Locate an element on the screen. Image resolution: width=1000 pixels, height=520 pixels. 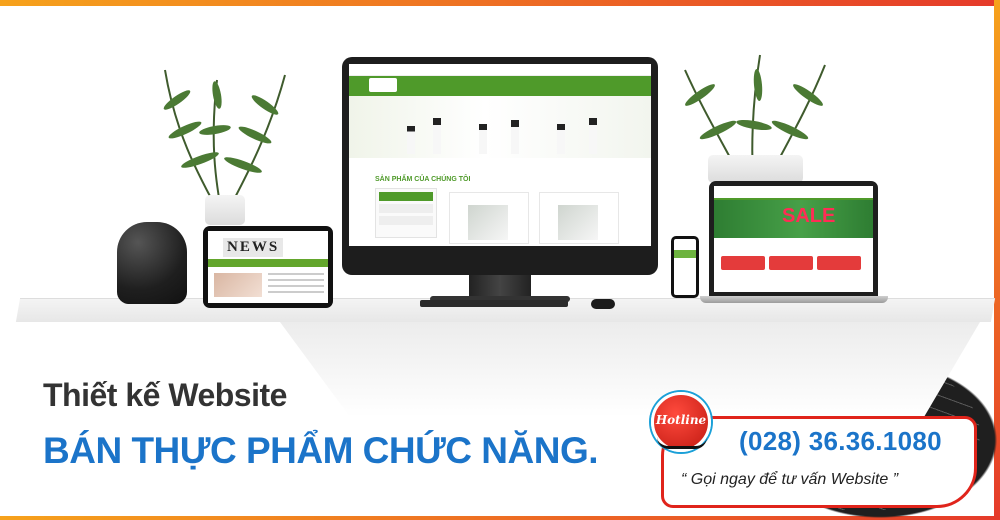
hotline-number: (028) 36.36.1080 is located at coordinates (840, 441).